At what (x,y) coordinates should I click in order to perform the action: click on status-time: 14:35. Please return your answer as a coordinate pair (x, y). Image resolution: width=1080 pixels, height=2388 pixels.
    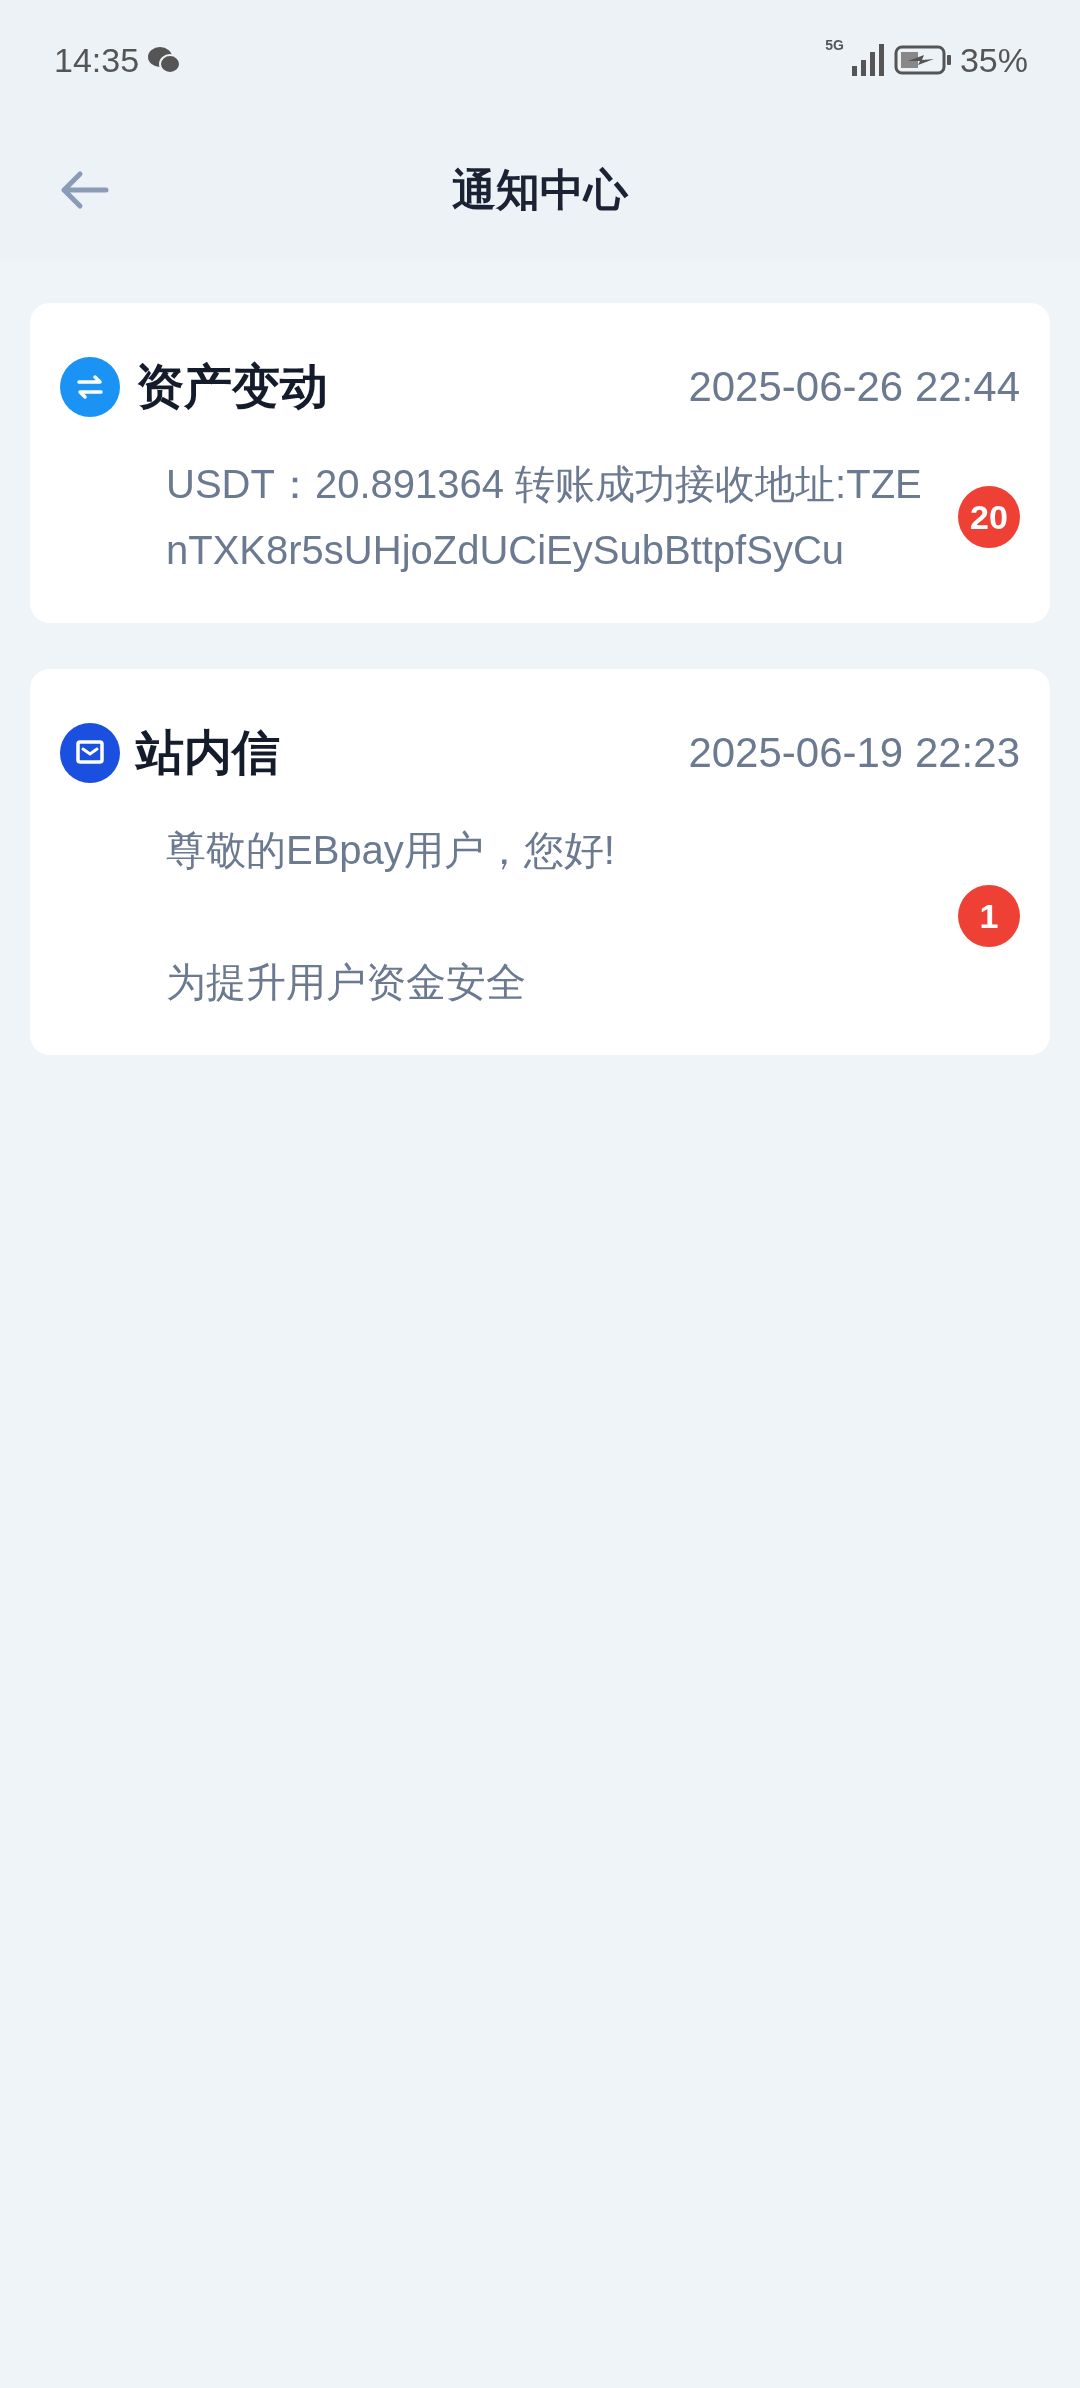
    Looking at the image, I should click on (97, 60).